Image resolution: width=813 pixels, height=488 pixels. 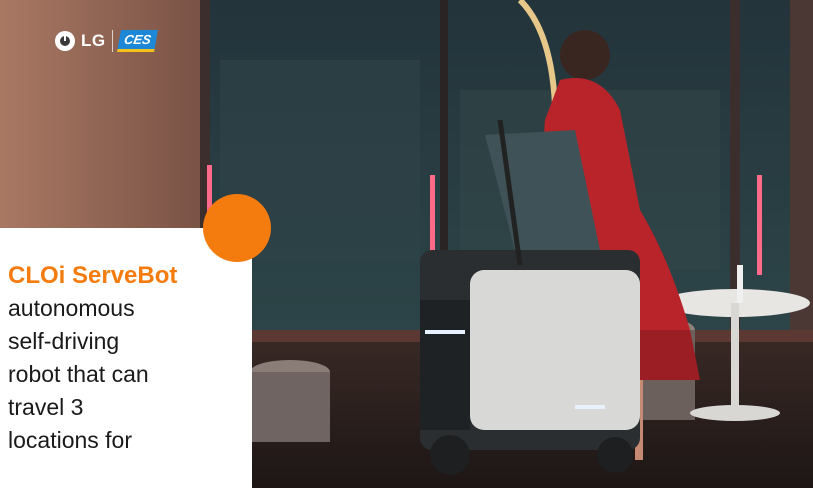 What do you see at coordinates (93, 40) in the screenshot?
I see `brand-company: LG` at bounding box center [93, 40].